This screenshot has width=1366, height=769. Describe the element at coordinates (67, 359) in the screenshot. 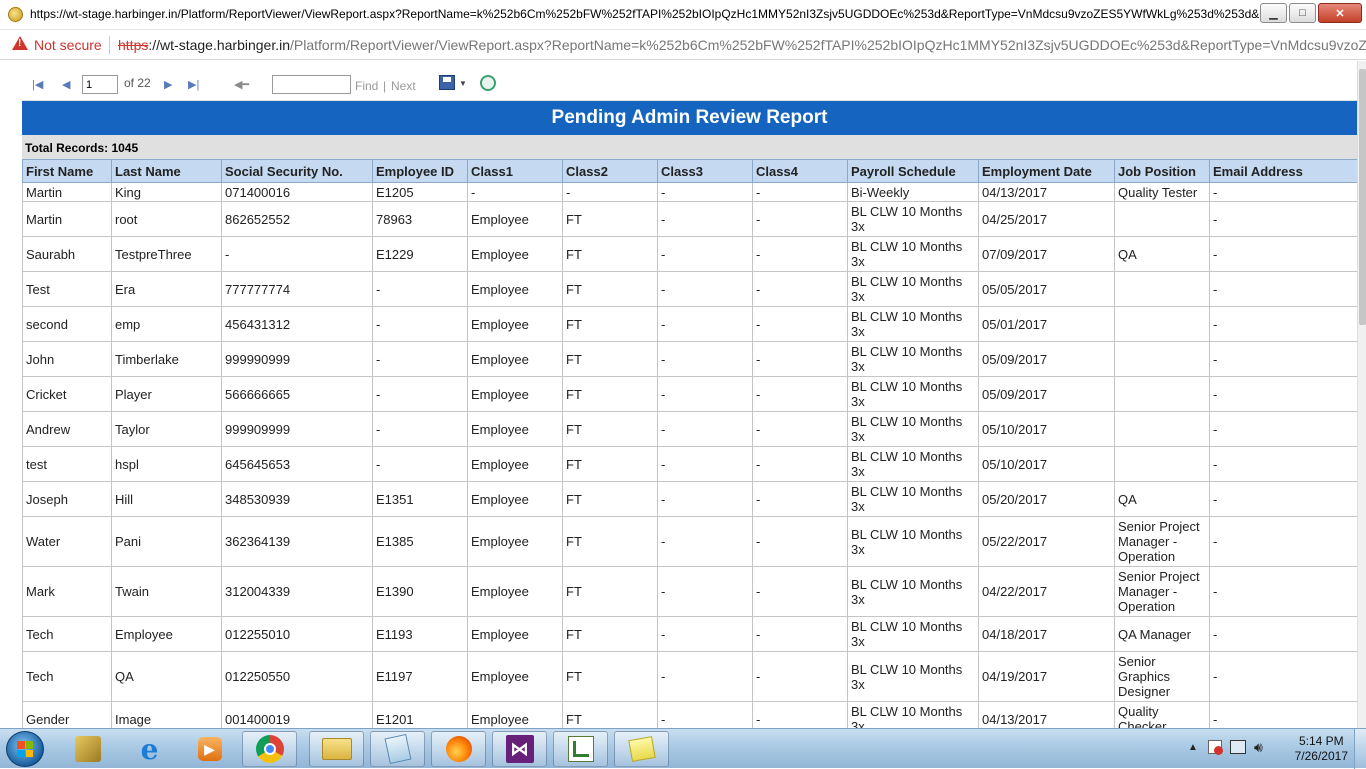

I see `table-cell: John` at that location.